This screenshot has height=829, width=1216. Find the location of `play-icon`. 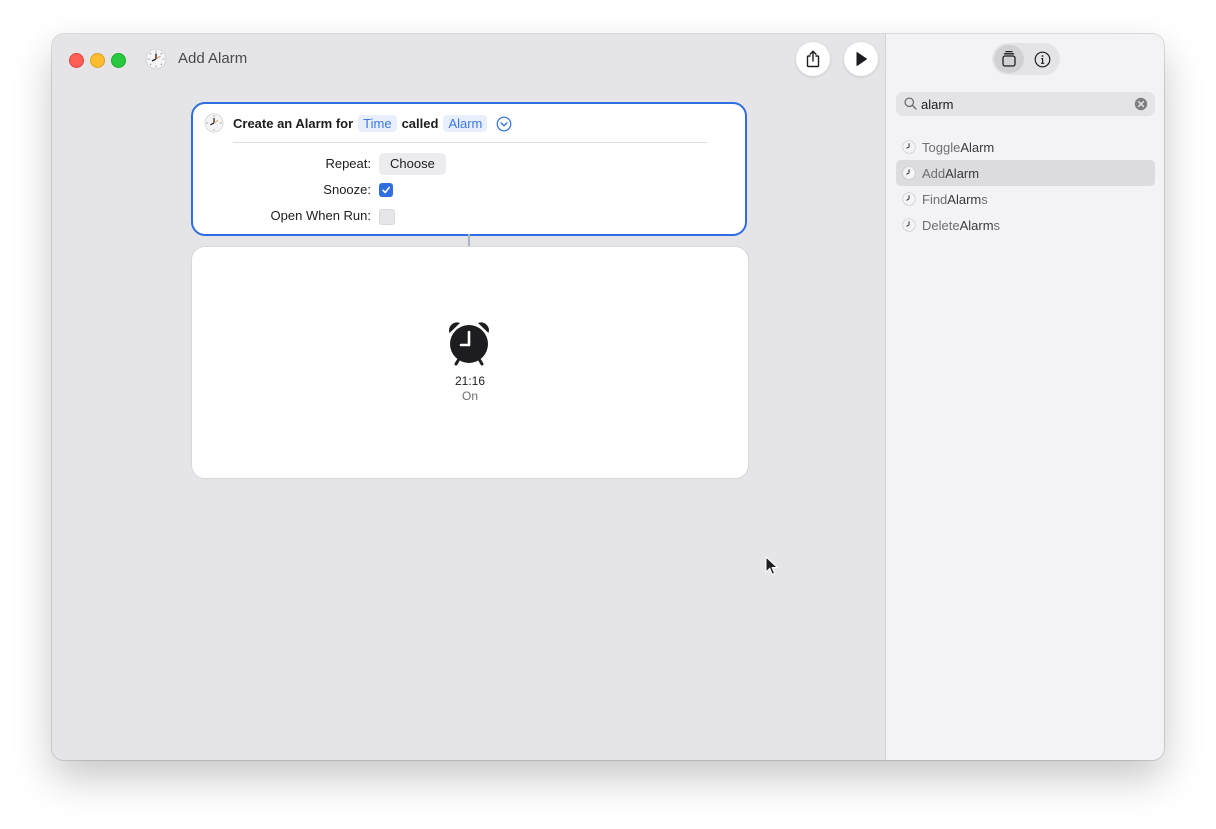

play-icon is located at coordinates (861, 59).